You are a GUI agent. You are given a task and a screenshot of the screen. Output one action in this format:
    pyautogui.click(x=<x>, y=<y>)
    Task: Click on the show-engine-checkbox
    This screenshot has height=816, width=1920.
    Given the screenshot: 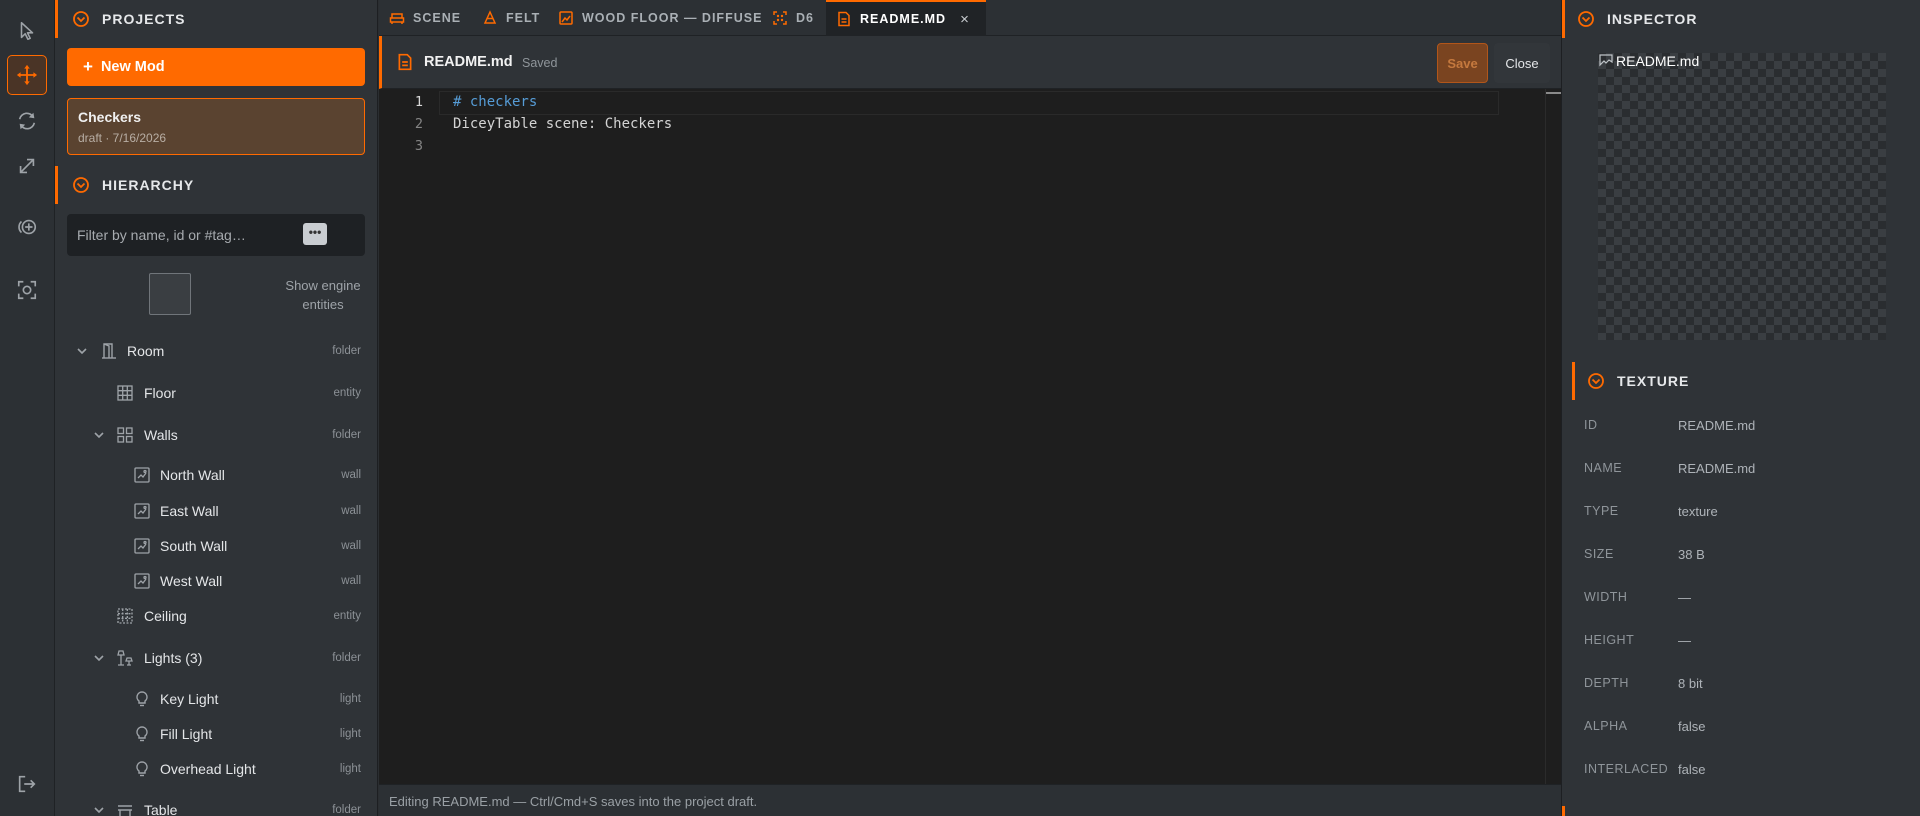 What is the action you would take?
    pyautogui.click(x=170, y=294)
    